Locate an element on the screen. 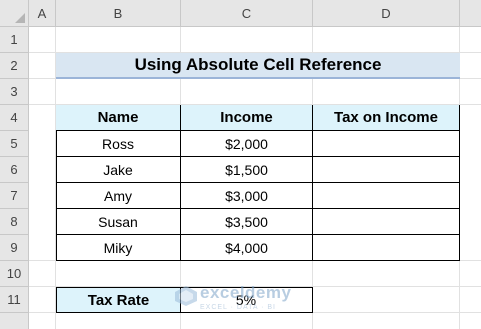 The image size is (481, 329). cell-income: $3,000 is located at coordinates (247, 196).